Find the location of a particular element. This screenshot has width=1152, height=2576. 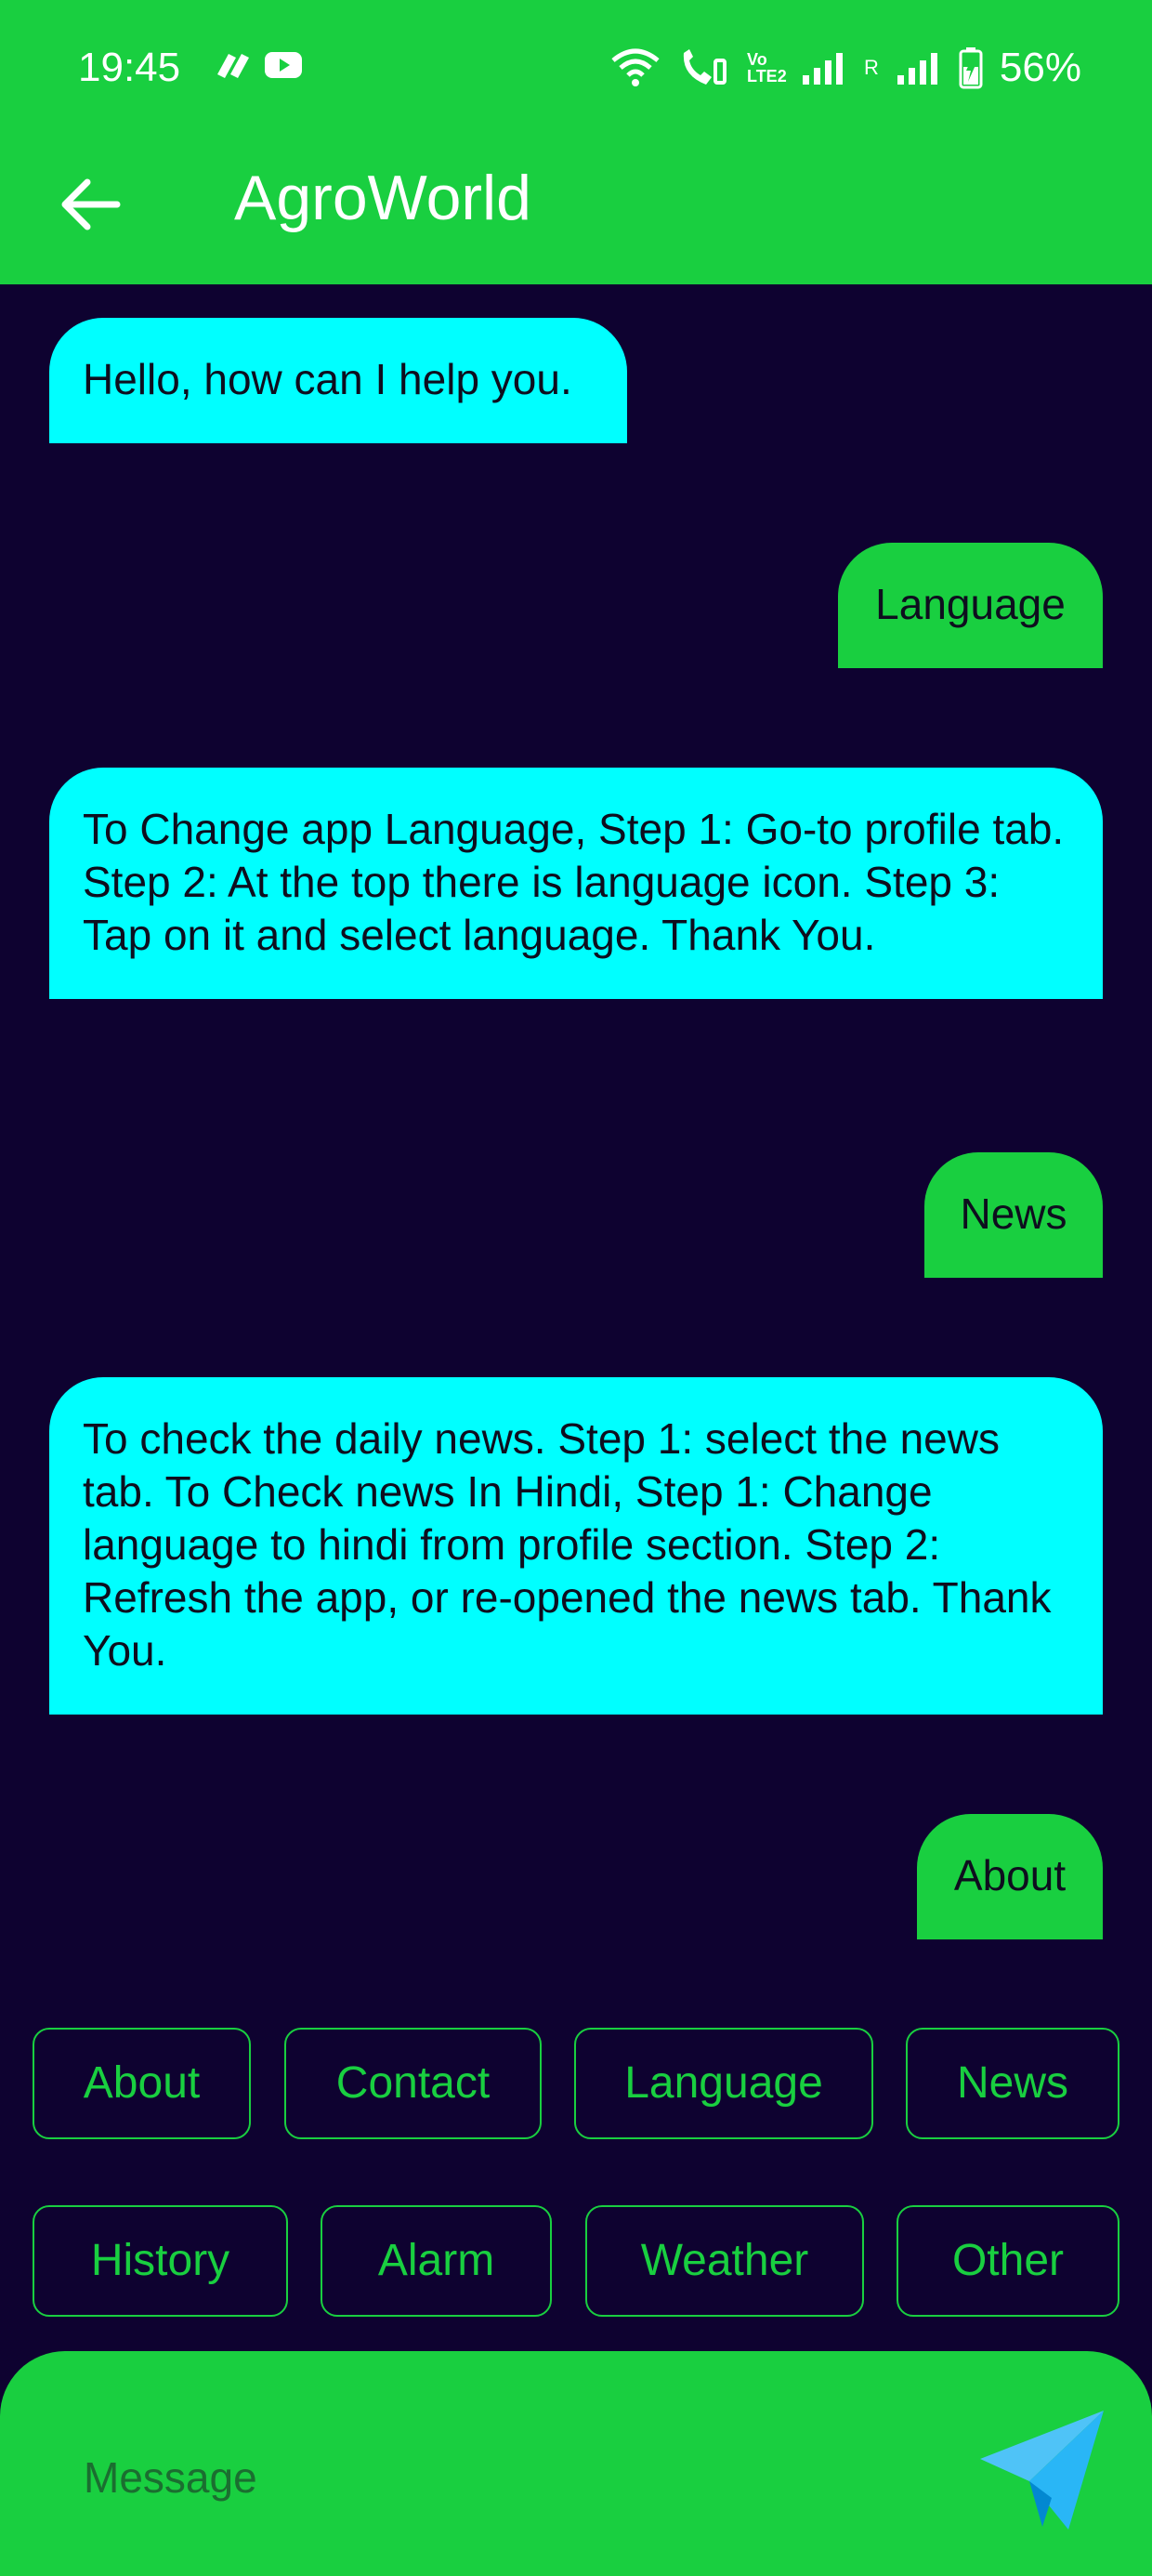

bot-message: Hello, how can I help you. is located at coordinates (338, 380).